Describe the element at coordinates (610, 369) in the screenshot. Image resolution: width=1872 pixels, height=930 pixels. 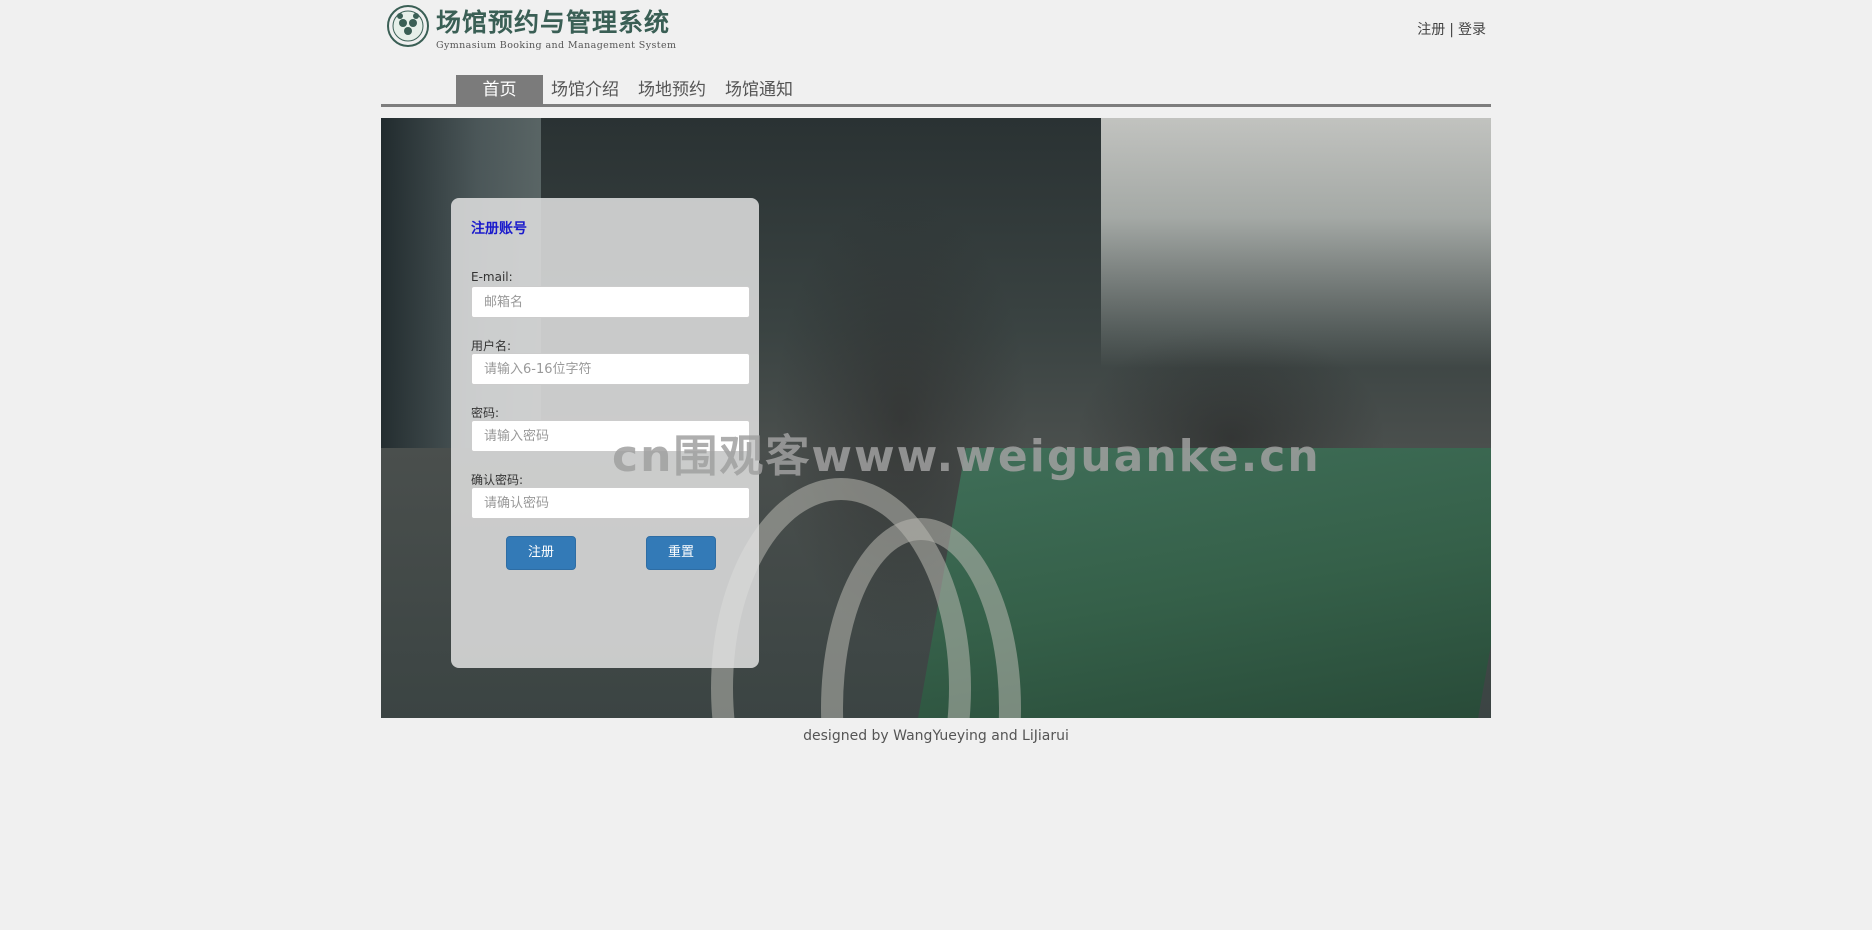
I see `username-field` at that location.